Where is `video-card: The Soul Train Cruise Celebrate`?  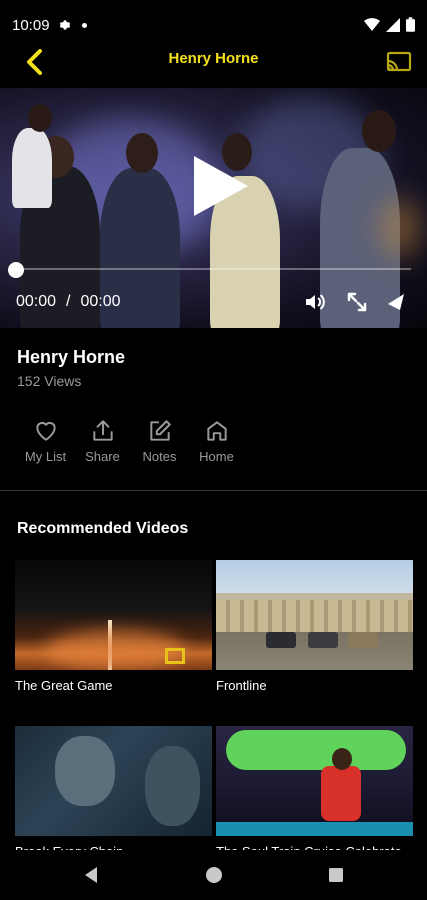
video-card: The Soul Train Cruise Celebrate is located at coordinates (314, 792).